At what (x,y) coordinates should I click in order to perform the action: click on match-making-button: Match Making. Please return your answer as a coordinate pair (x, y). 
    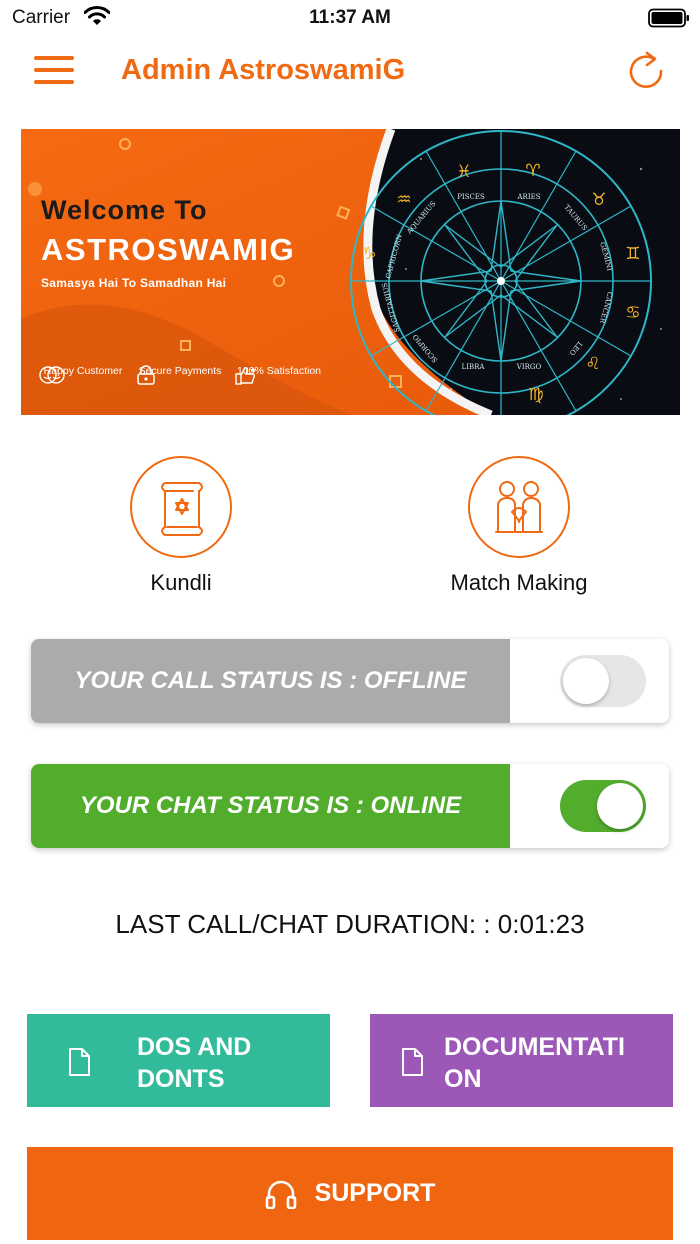
    Looking at the image, I should click on (519, 526).